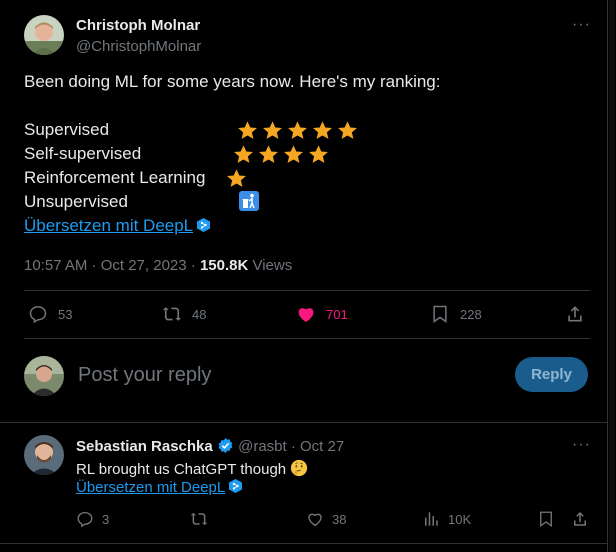 Image resolution: width=616 pixels, height=552 pixels. Describe the element at coordinates (138, 46) in the screenshot. I see `author-handle: @ChristophMolnar` at that location.